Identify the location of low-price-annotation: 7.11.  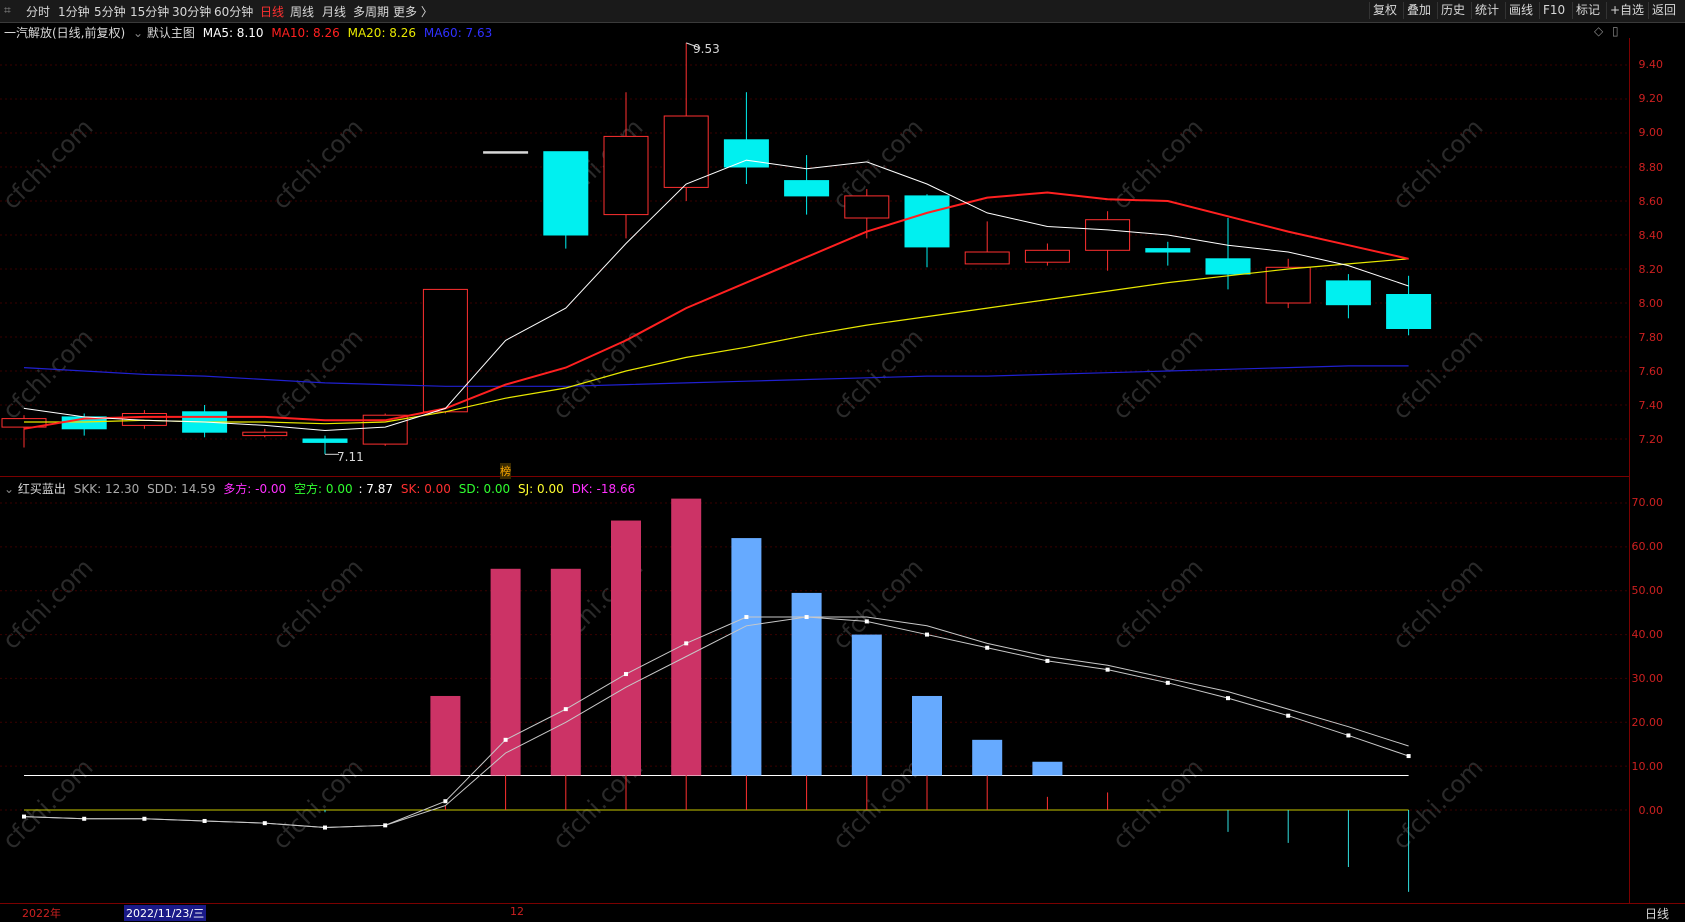
(350, 457).